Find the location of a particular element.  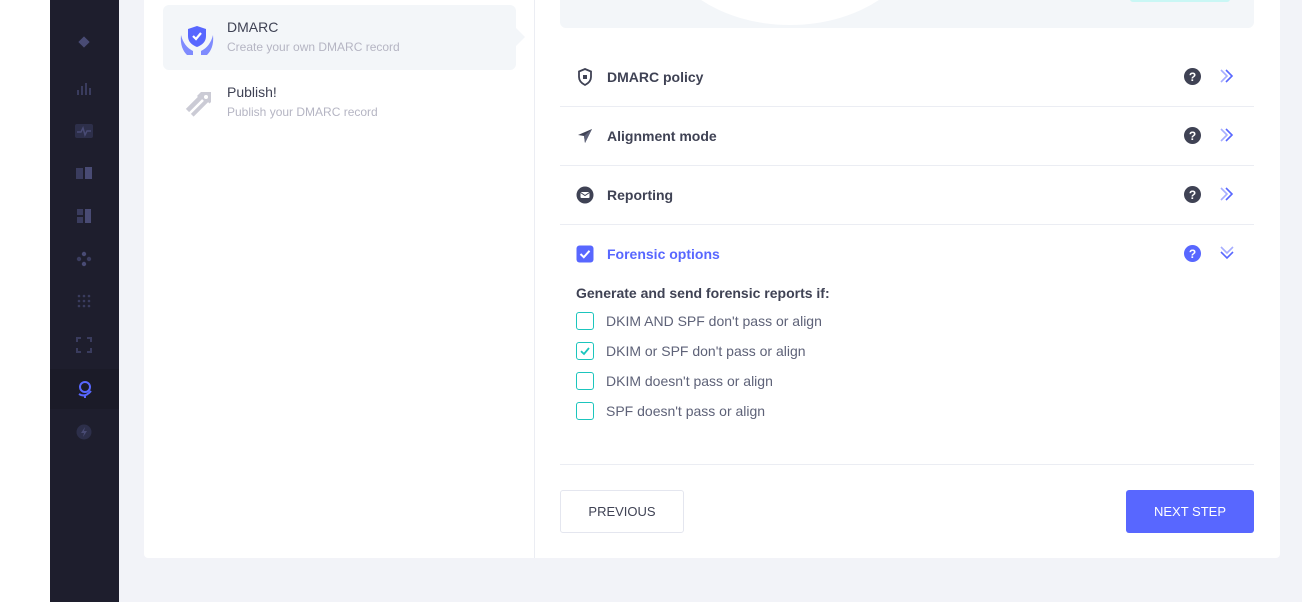

sidebar-item-globe is located at coordinates (84, 389).